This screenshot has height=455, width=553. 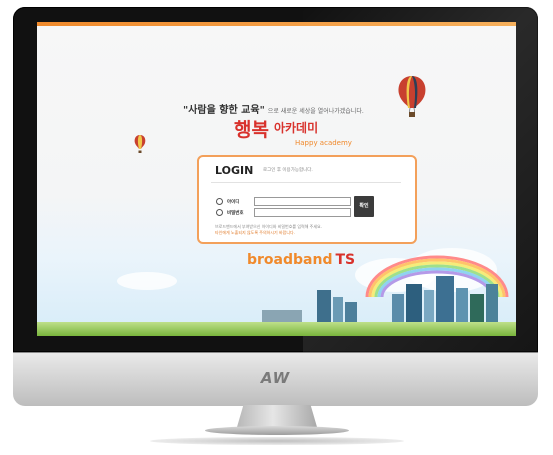 What do you see at coordinates (140, 144) in the screenshot?
I see `balloon-small-icon` at bounding box center [140, 144].